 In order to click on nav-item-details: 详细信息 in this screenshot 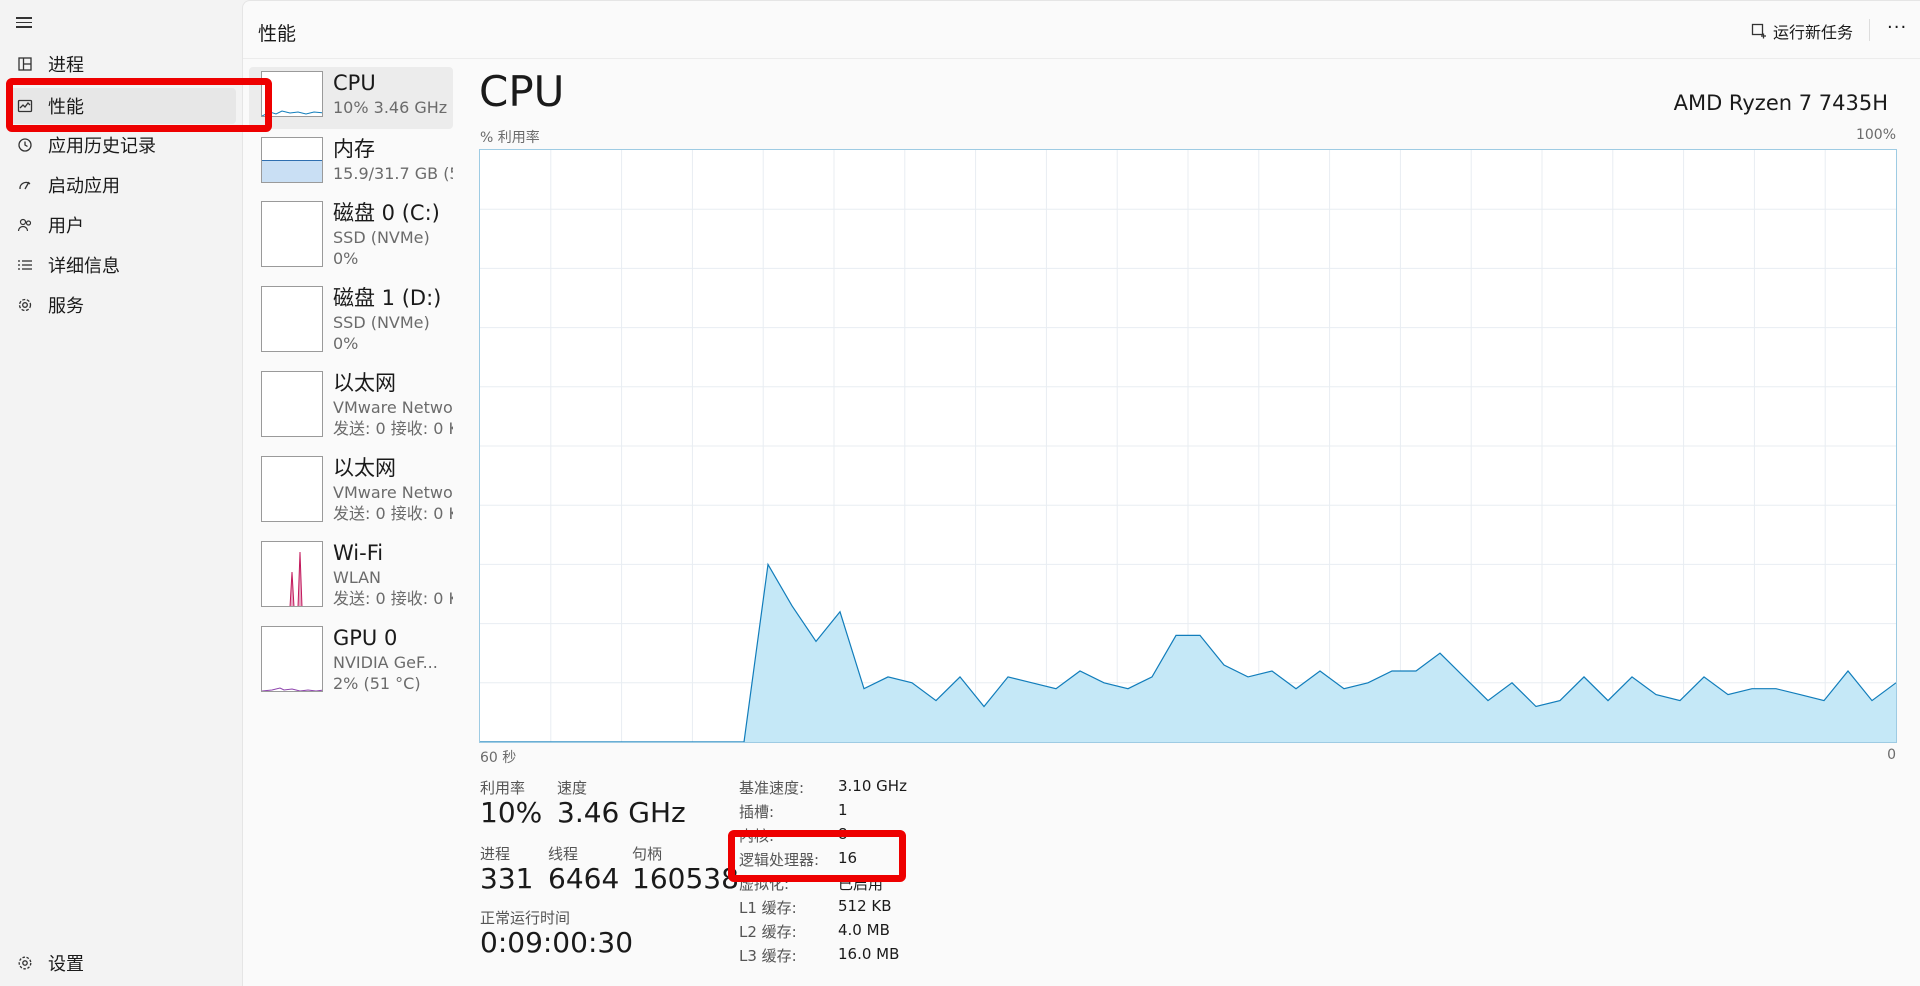, I will do `click(121, 265)`.